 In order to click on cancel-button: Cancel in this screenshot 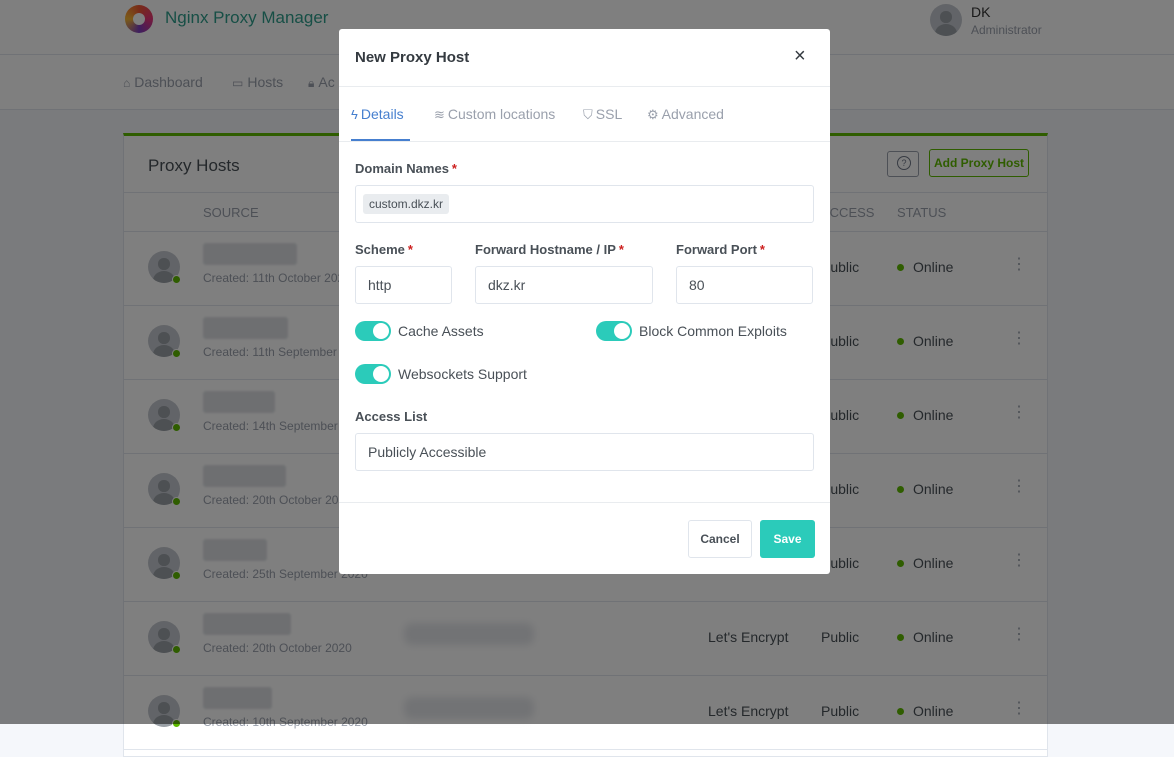, I will do `click(720, 539)`.